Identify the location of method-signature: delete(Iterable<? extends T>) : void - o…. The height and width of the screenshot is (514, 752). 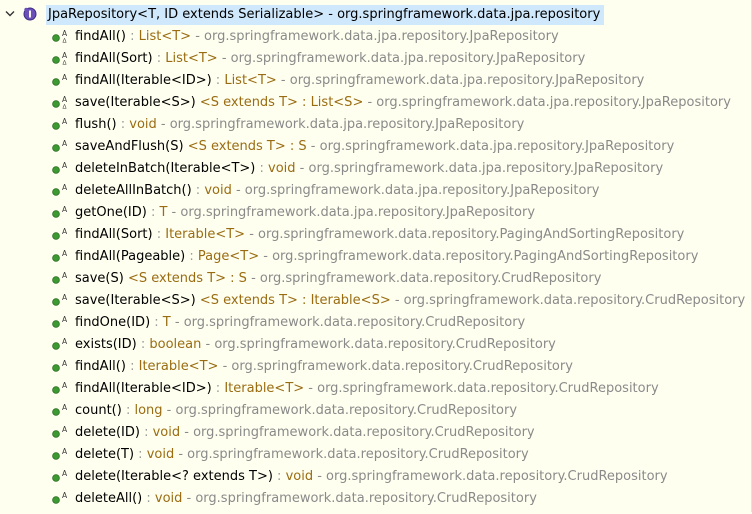
(371, 477).